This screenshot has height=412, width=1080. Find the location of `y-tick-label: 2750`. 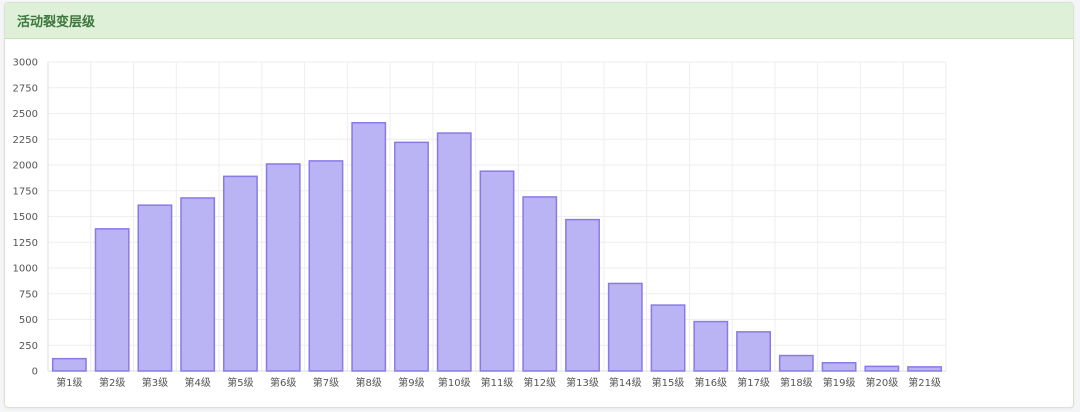

y-tick-label: 2750 is located at coordinates (25, 88).